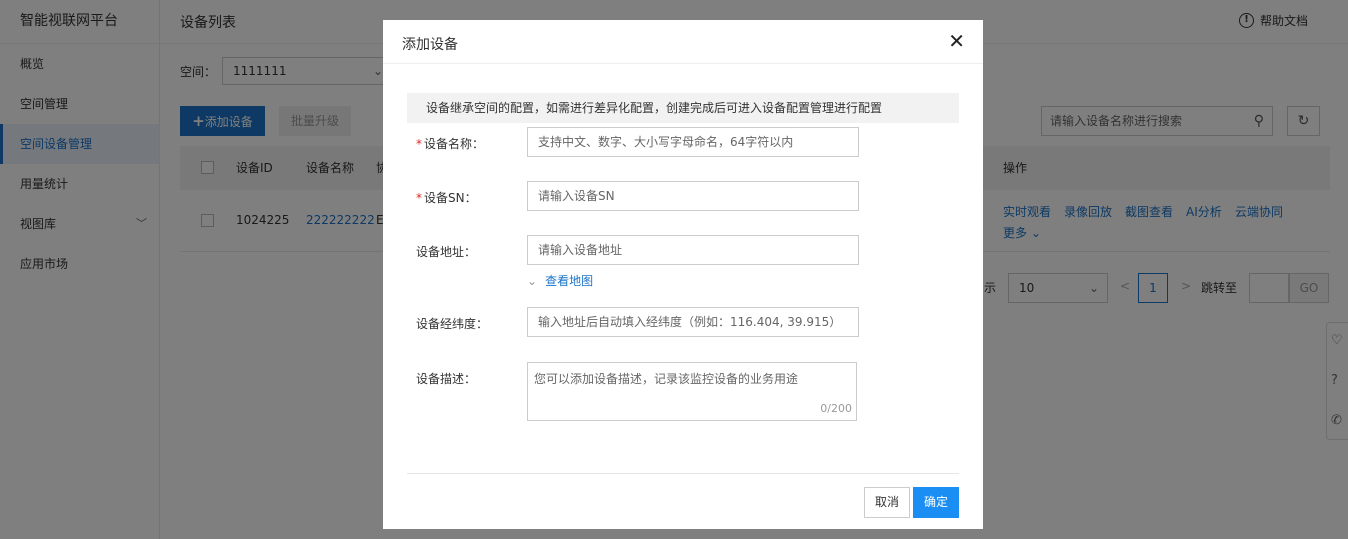 The image size is (1348, 539). What do you see at coordinates (836, 408) in the screenshot?
I see `desc-char-counter: 0/200` at bounding box center [836, 408].